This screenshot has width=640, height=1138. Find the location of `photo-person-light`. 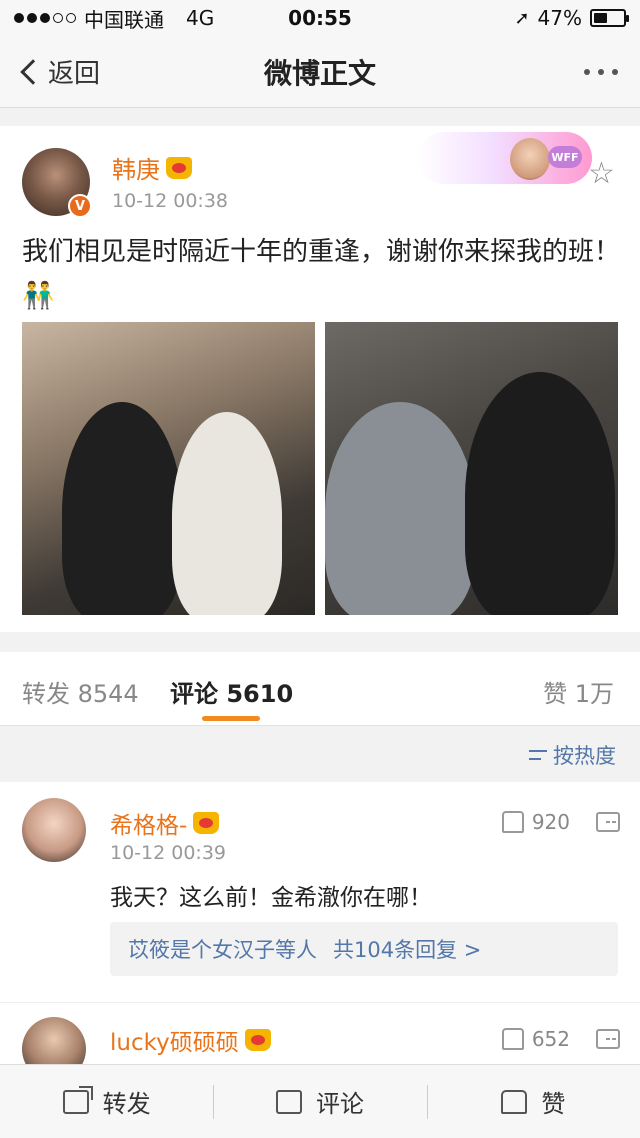

photo-person-light is located at coordinates (227, 513).